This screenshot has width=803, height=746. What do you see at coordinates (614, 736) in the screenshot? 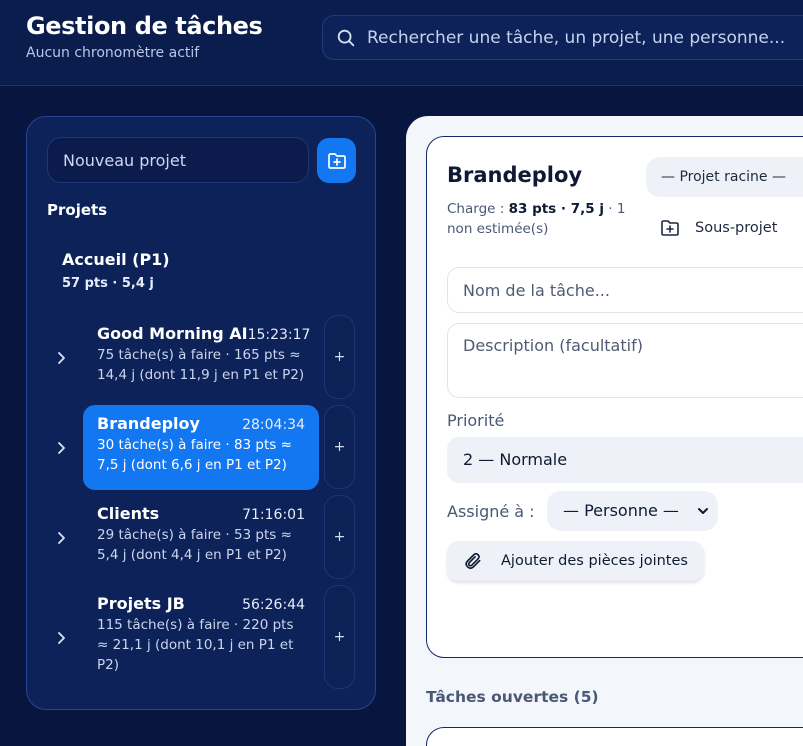
I see `task-card` at bounding box center [614, 736].